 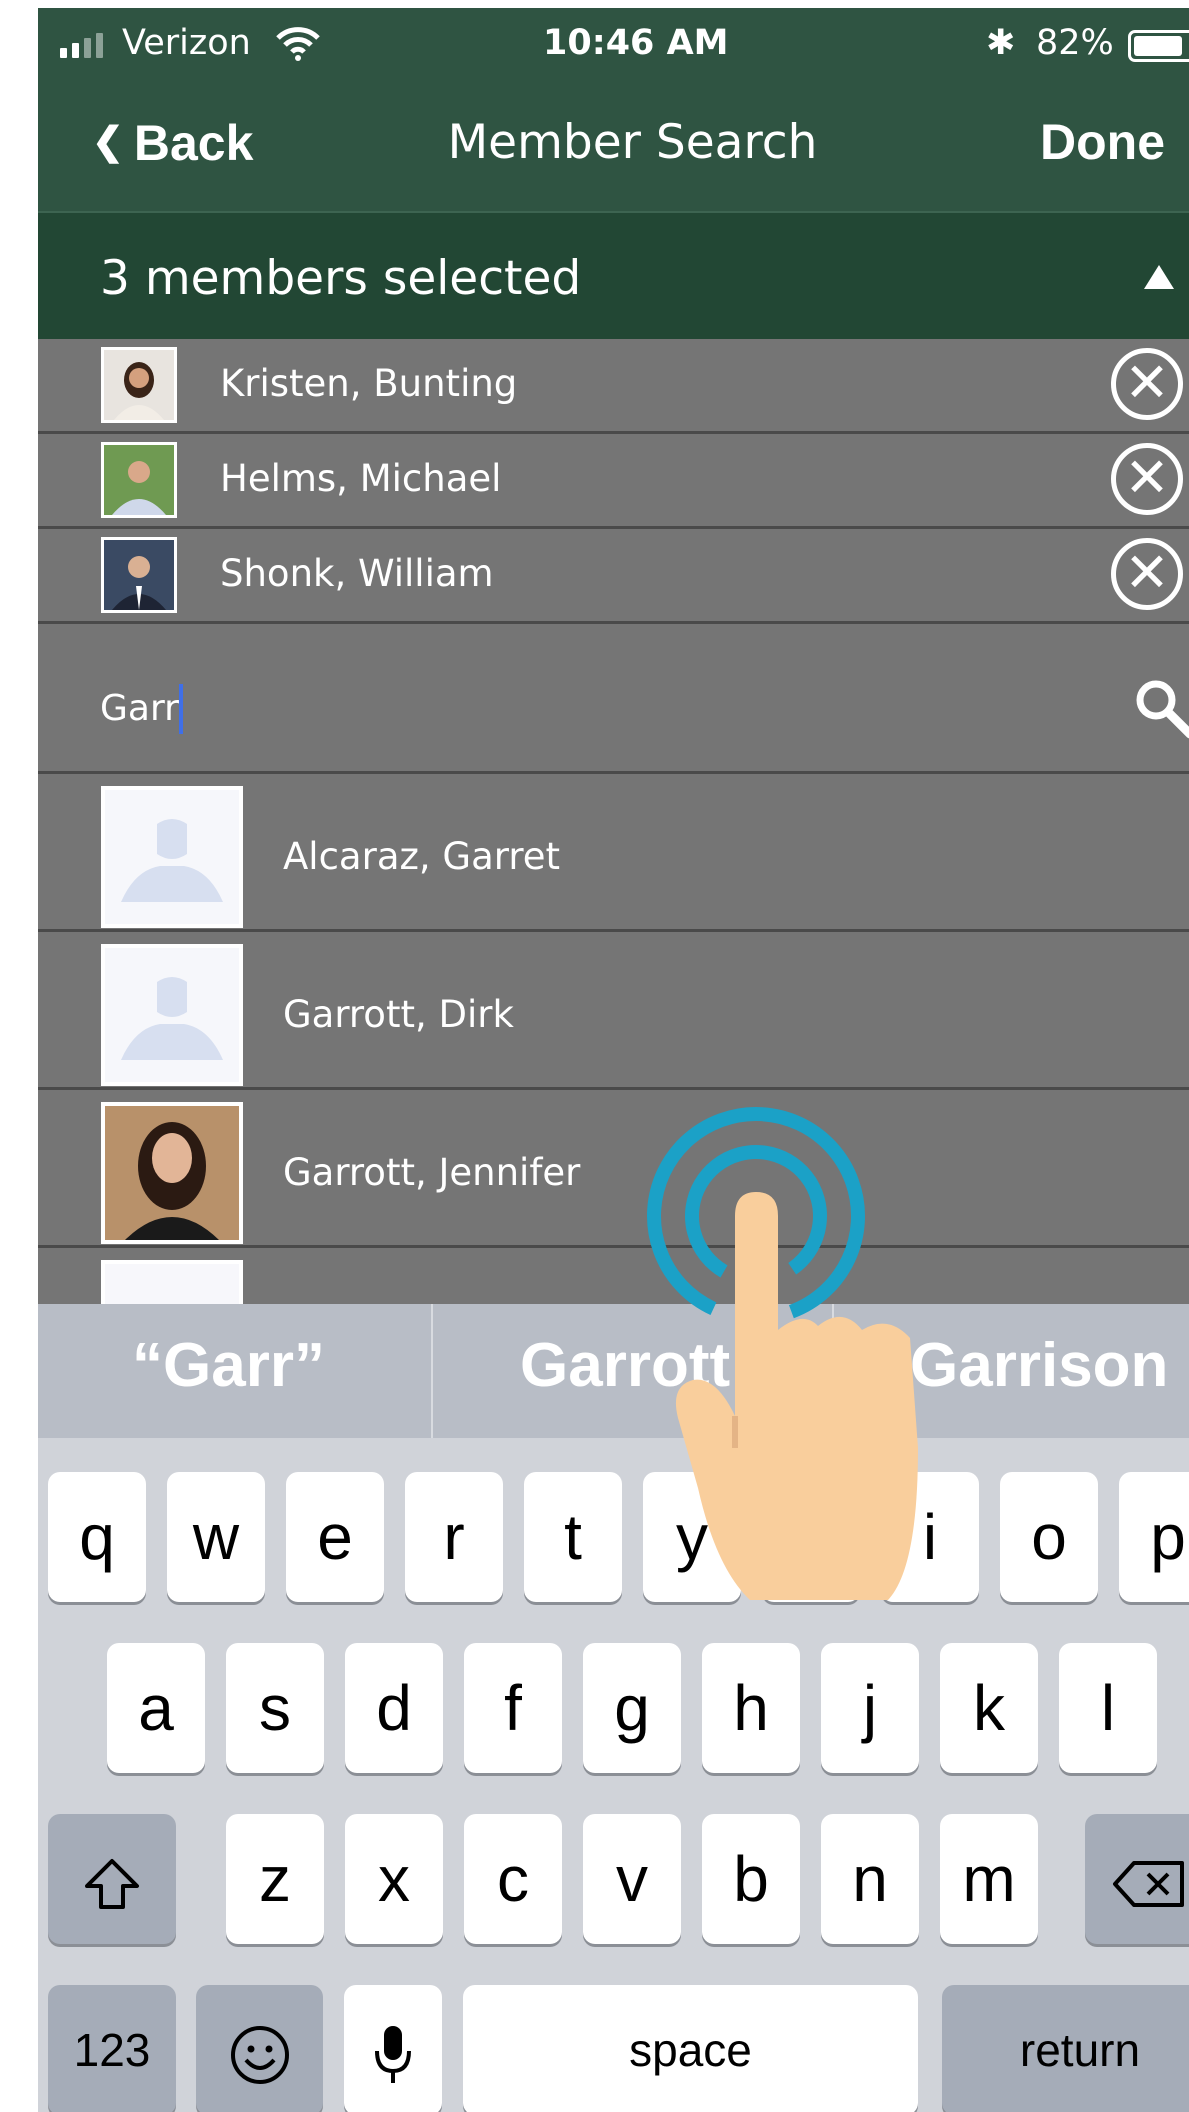 I want to click on wifi-icon, so click(x=298, y=49).